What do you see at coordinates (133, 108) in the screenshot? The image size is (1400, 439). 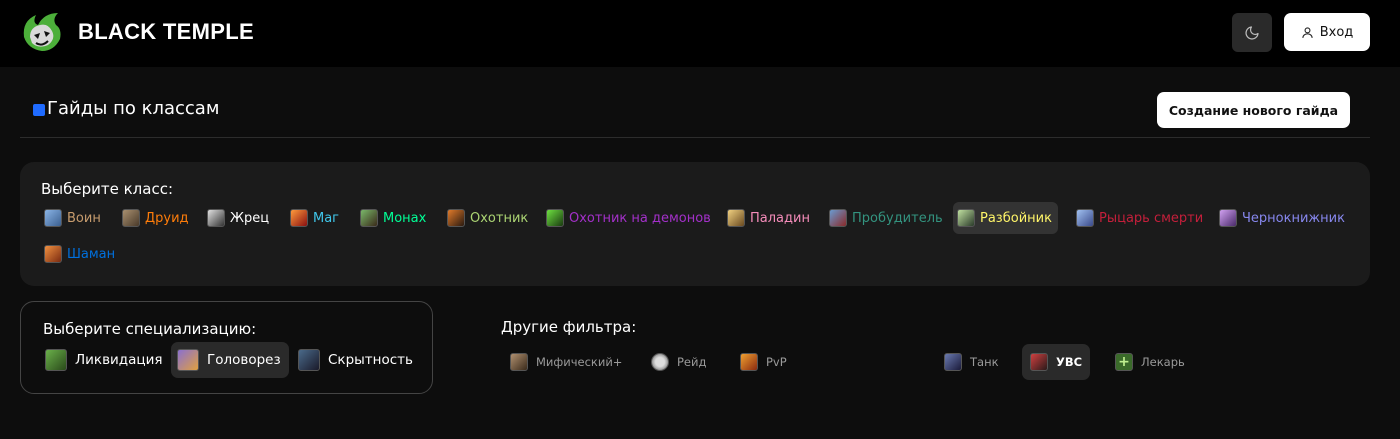 I see `page-title: Гайды по классам` at bounding box center [133, 108].